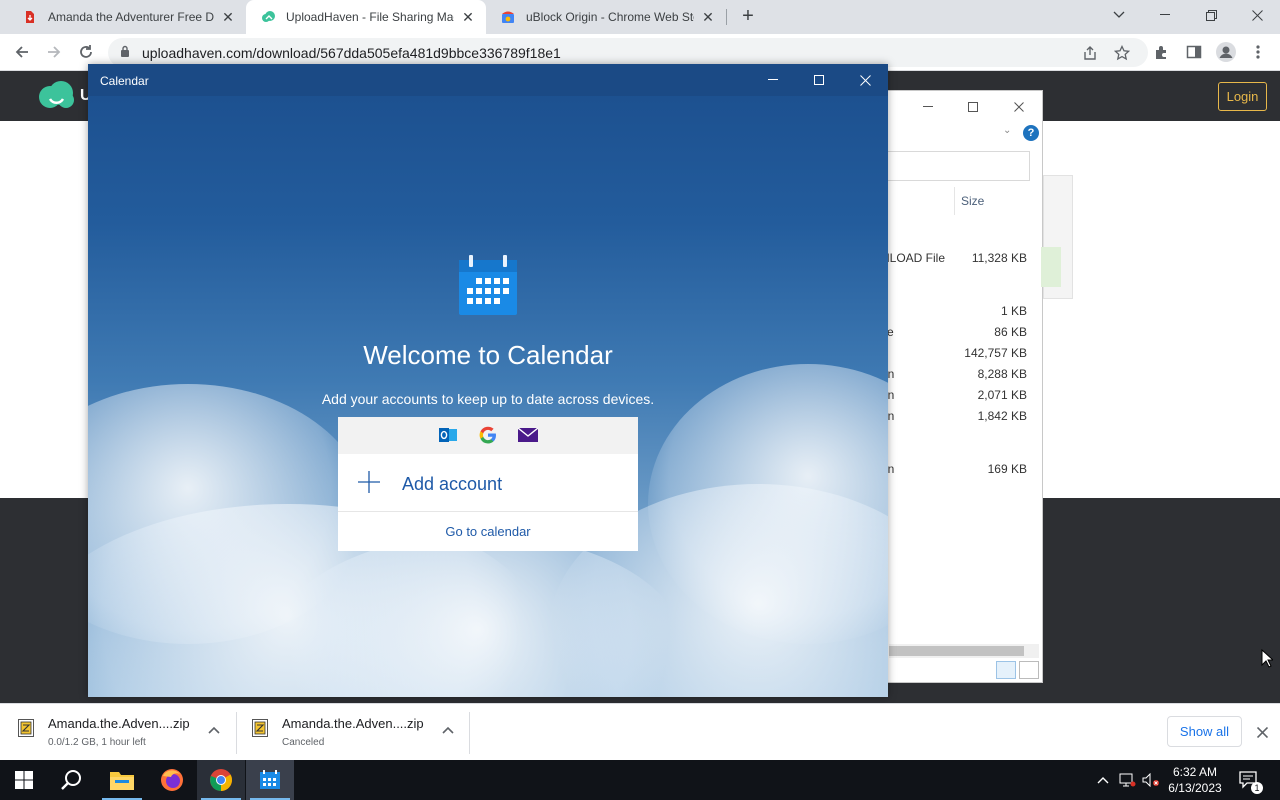 The image size is (1280, 800). Describe the element at coordinates (1151, 780) in the screenshot. I see `volume-muted-icon` at that location.